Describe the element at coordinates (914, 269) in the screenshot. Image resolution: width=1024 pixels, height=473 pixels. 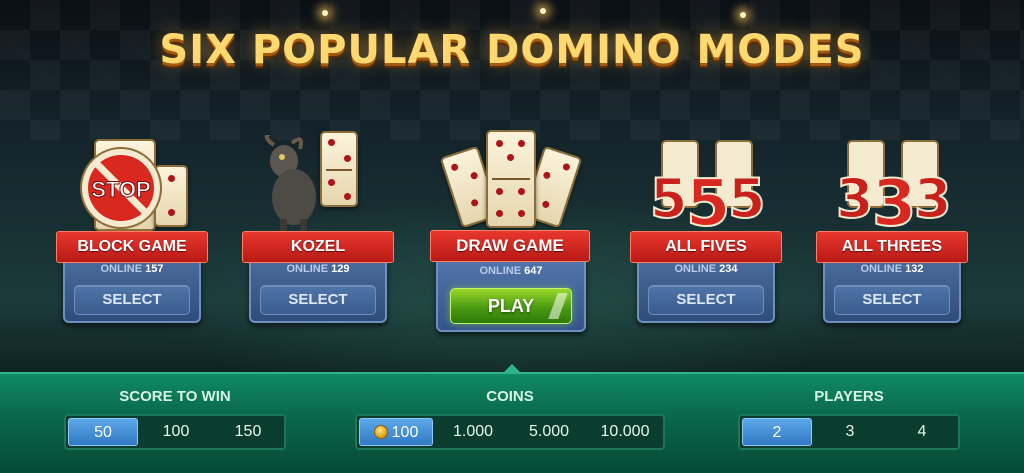
I see `online-number: 132` at that location.